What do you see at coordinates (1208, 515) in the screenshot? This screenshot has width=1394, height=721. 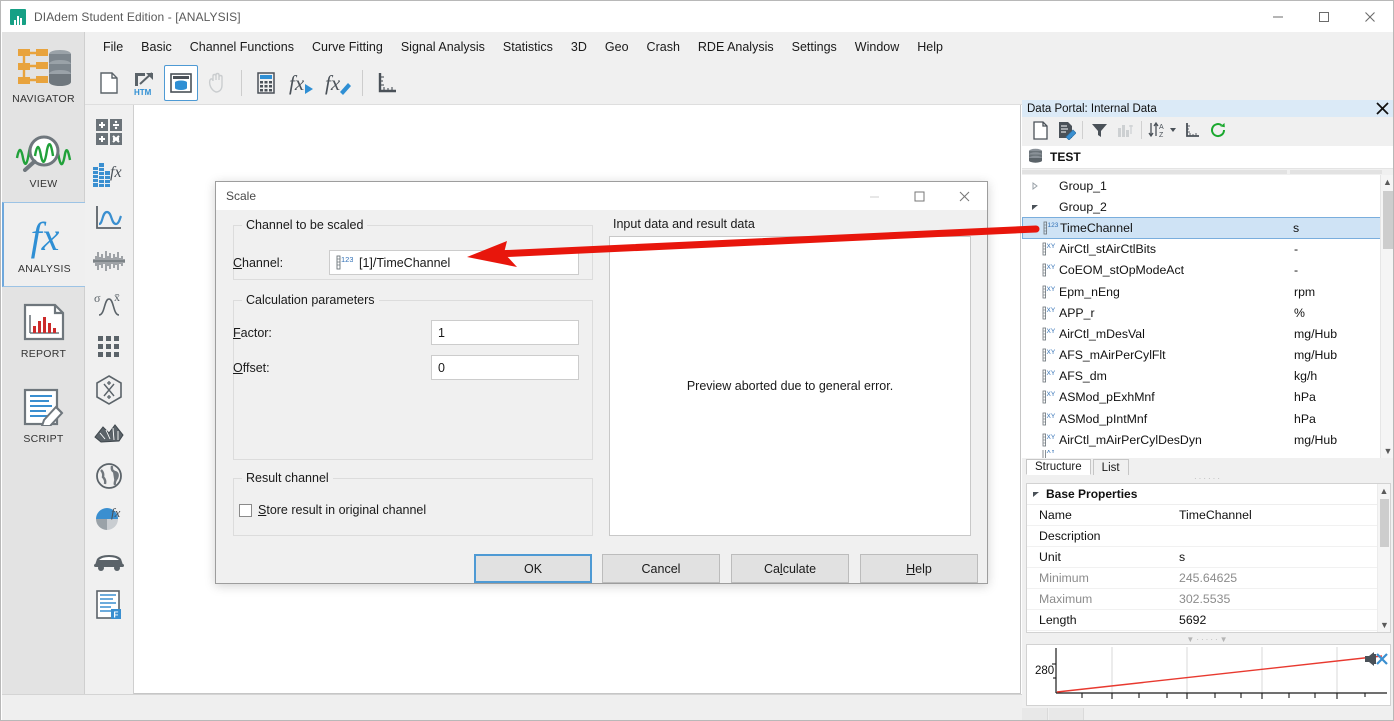 I see `property-row-name: Name TimeChannel` at bounding box center [1208, 515].